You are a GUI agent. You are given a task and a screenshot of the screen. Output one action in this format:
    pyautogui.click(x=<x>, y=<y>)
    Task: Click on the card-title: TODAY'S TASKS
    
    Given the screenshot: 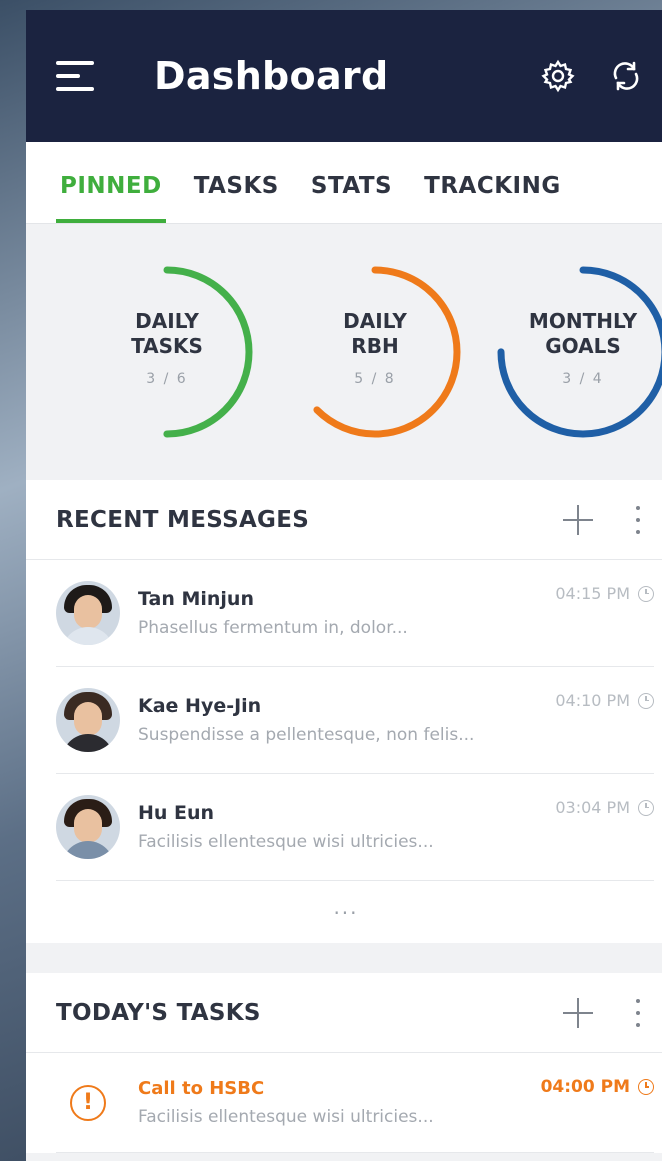 What is the action you would take?
    pyautogui.click(x=158, y=1012)
    